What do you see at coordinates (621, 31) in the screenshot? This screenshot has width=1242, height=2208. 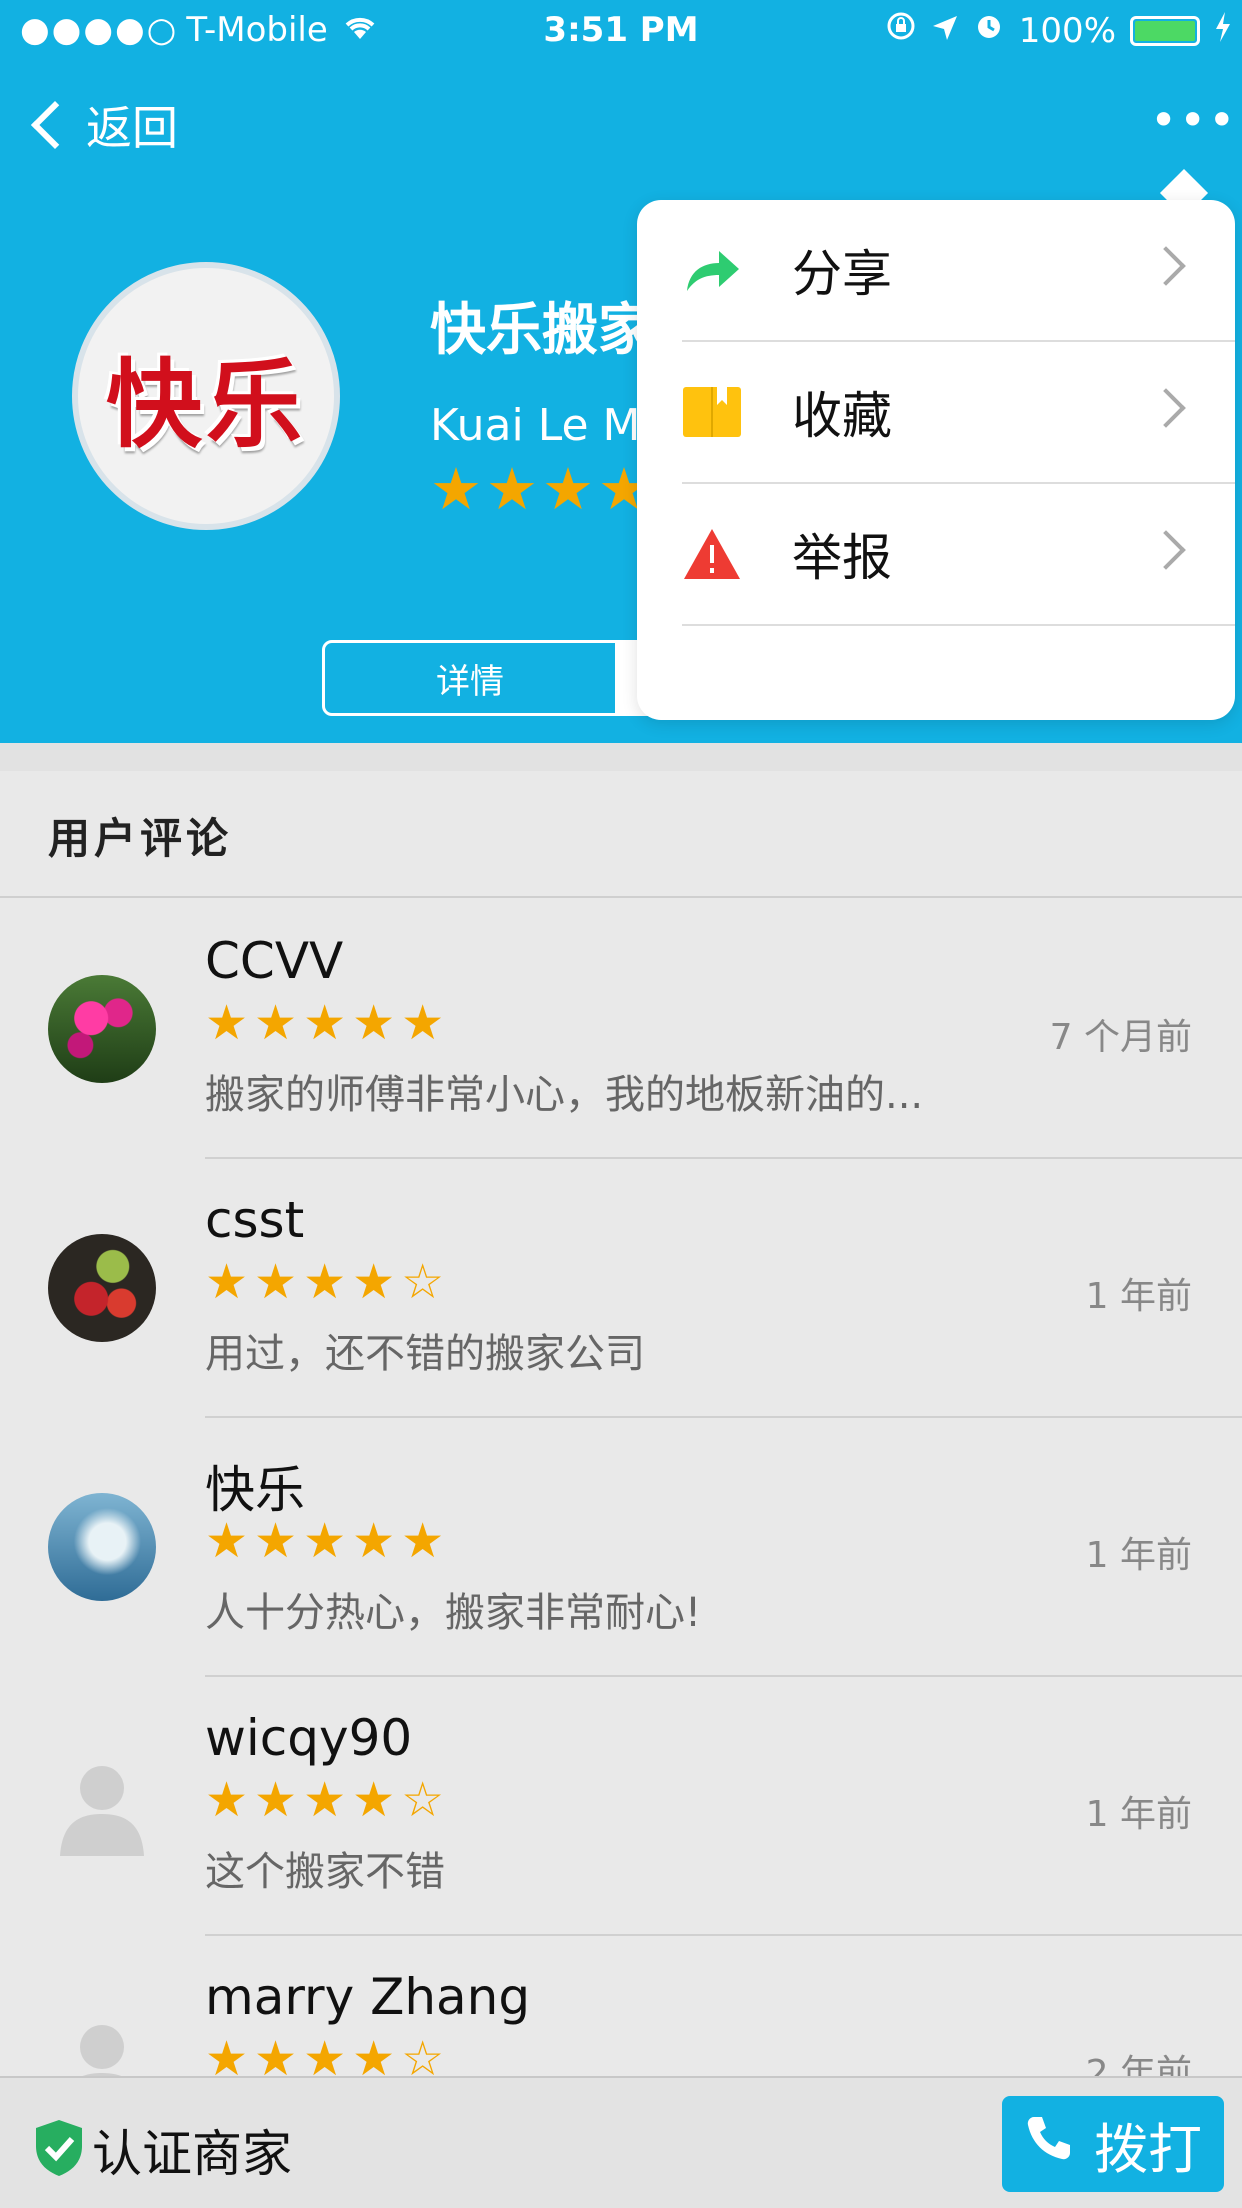 I see `status-bar: ●●●●○ T-Mobile 3:51 PM 100%` at bounding box center [621, 31].